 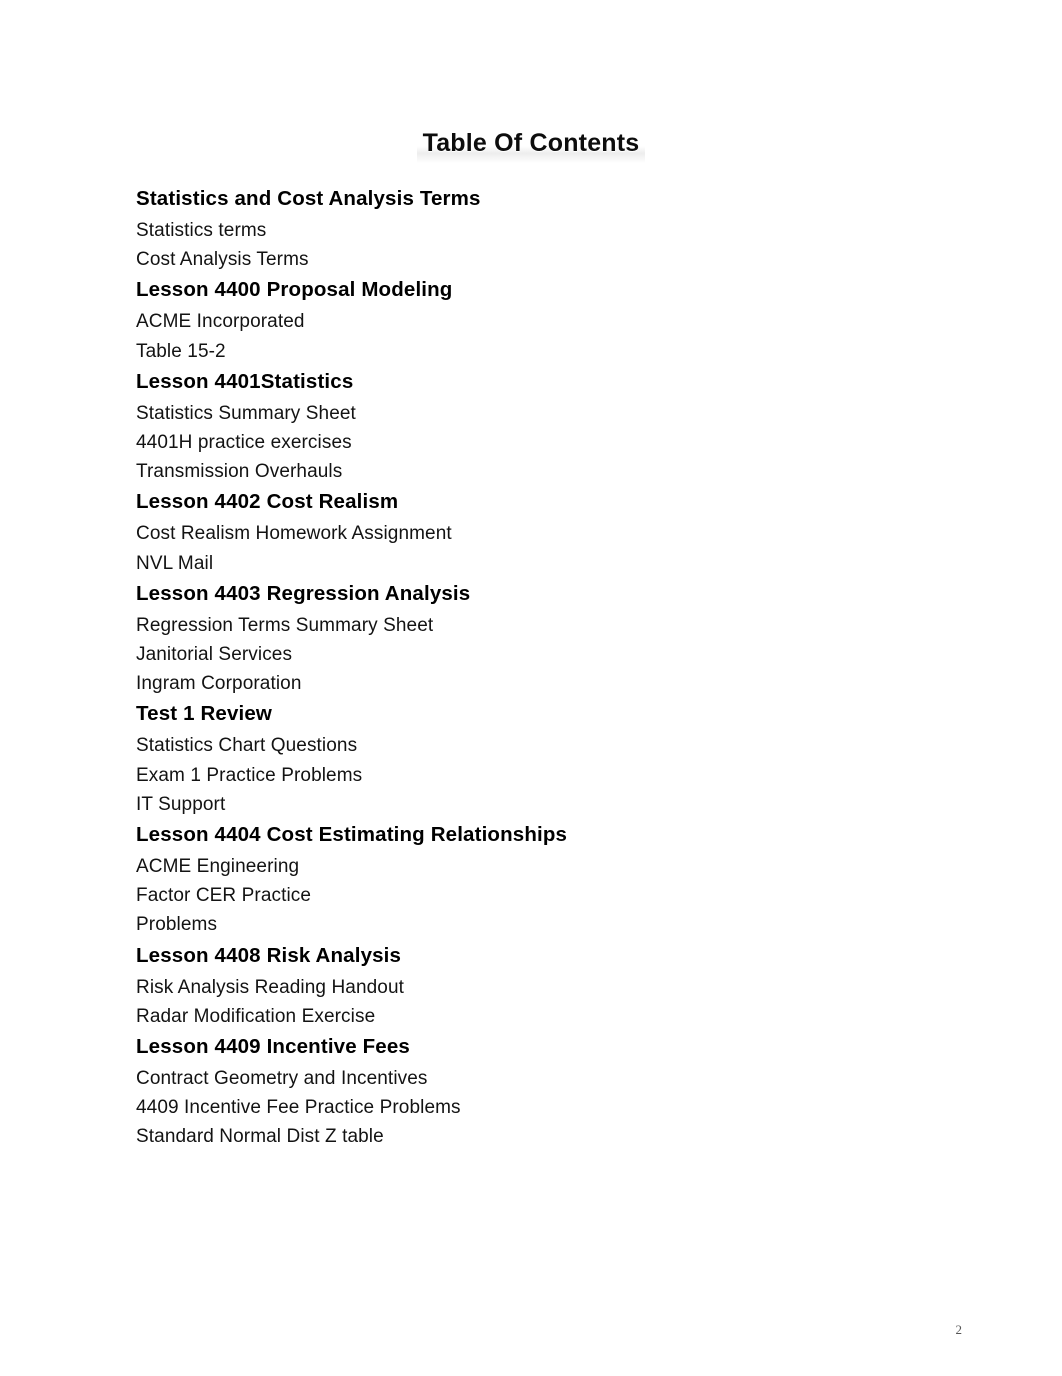 I want to click on toc-entry-list: Cost Realism Homework Assignment NVL Mail, so click(x=516, y=548).